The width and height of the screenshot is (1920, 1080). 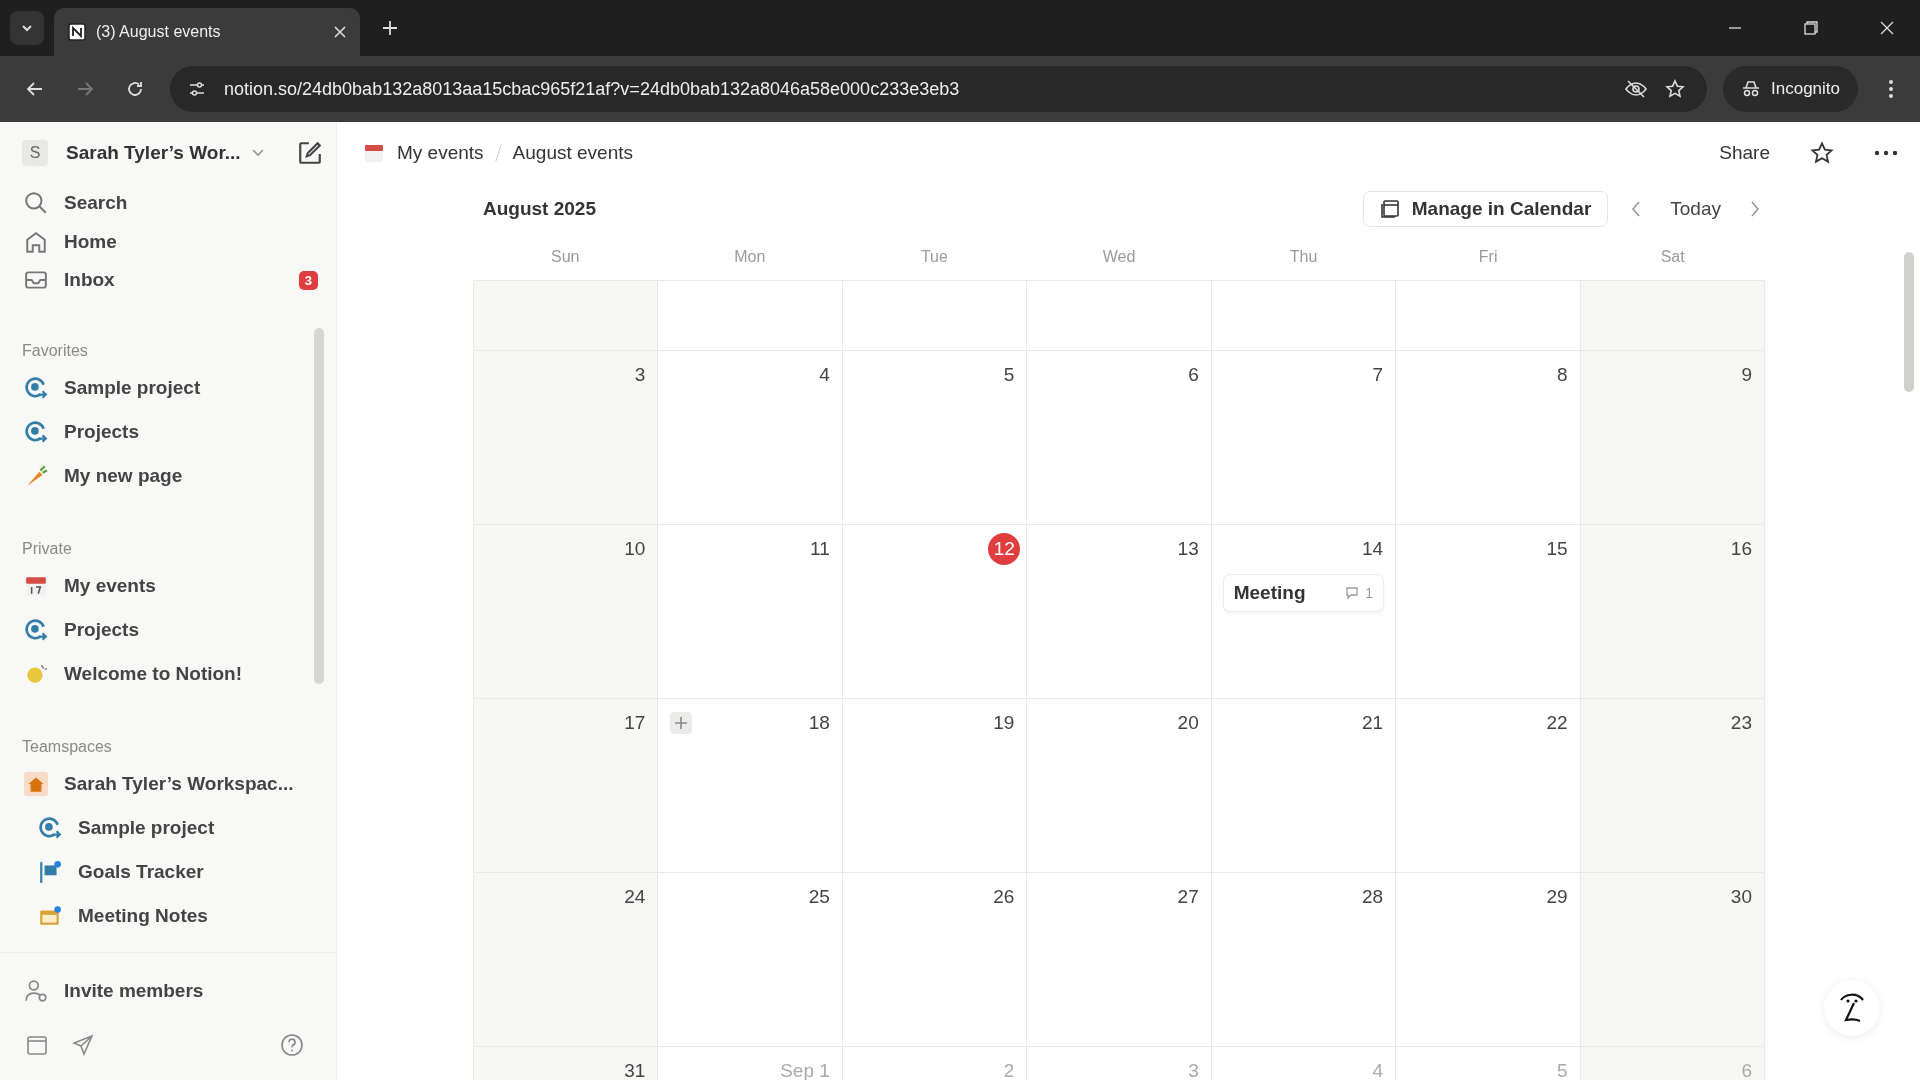 I want to click on next-month-icon, so click(x=1755, y=209).